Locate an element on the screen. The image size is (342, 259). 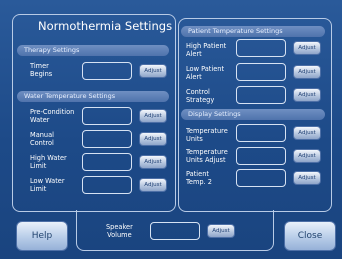
temperature-units-adjust-adjust-button: Adjust is located at coordinates (307, 156).